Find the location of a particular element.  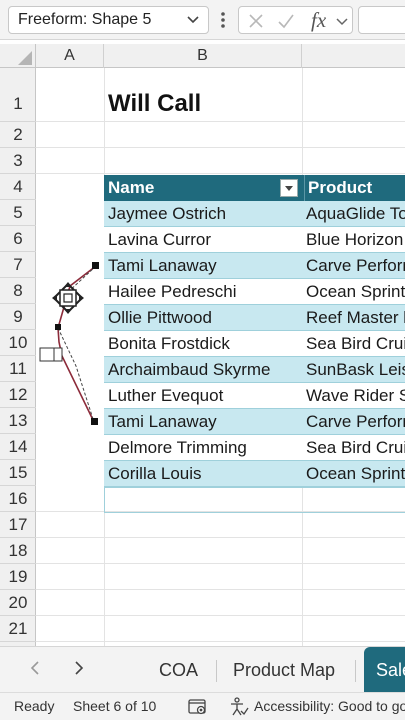

table-row: Lavina Curror Blue Horizon is located at coordinates (254, 240).